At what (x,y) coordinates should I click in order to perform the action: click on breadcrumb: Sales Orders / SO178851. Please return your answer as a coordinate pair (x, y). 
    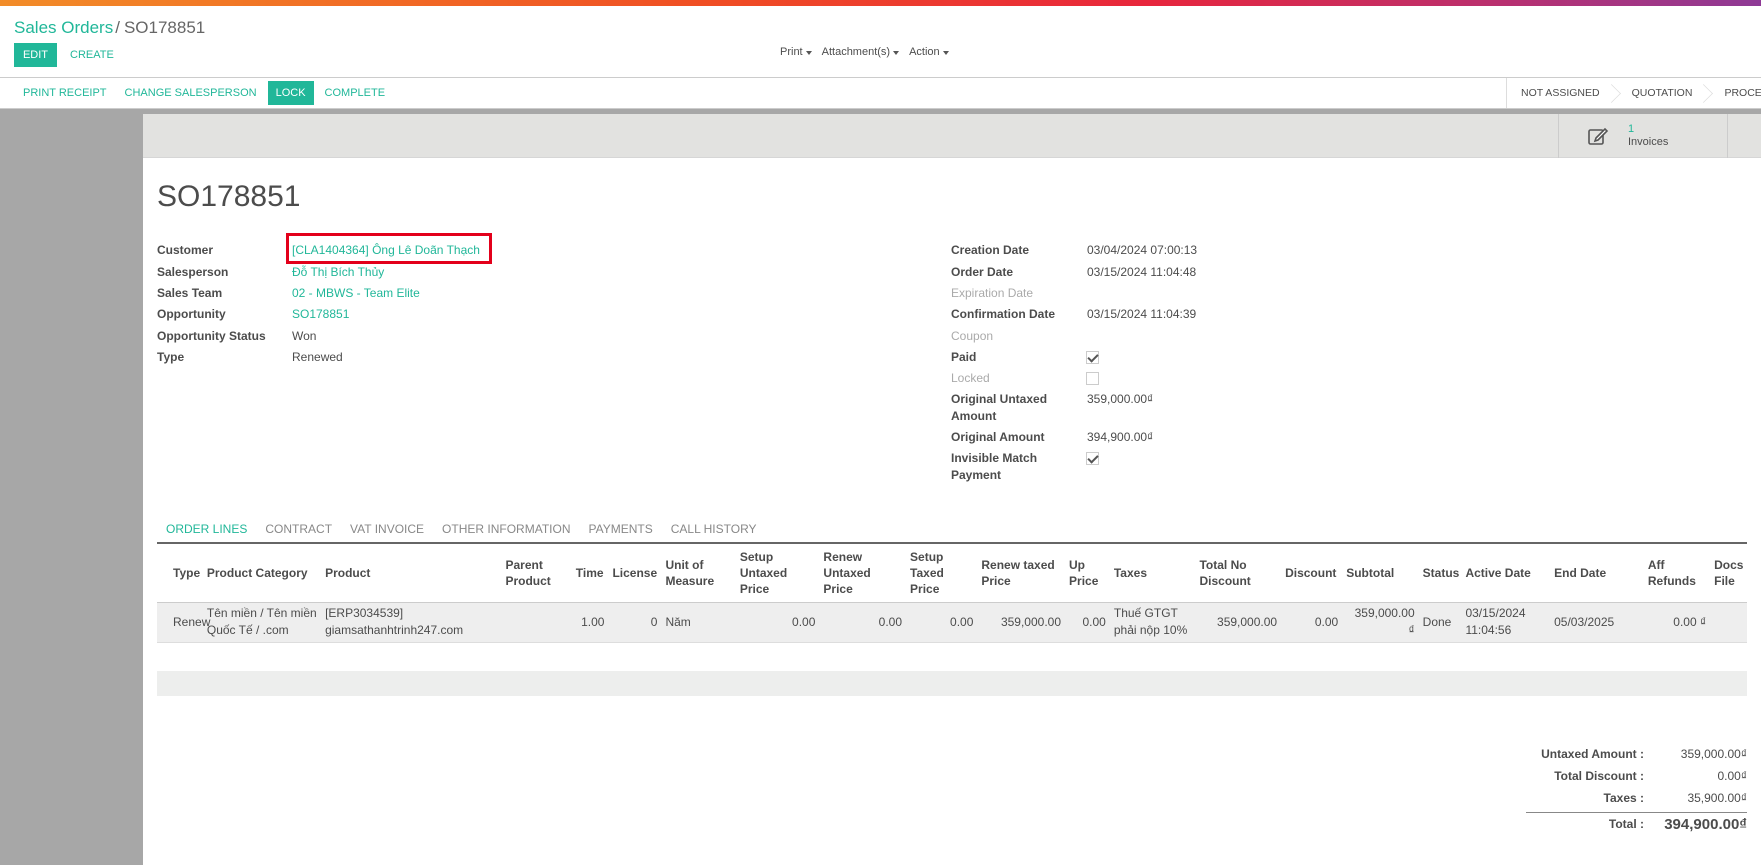
    Looking at the image, I should click on (109, 28).